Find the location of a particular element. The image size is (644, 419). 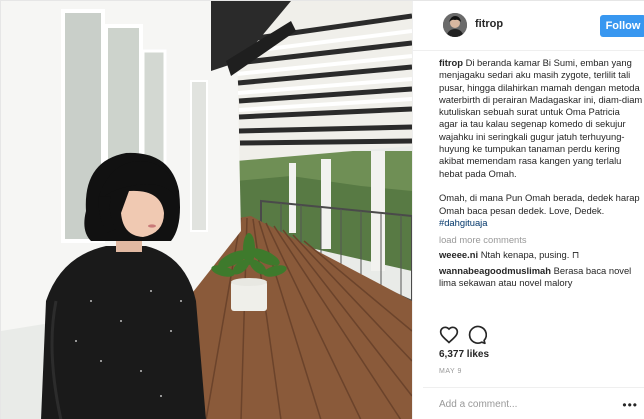

add-comment-input is located at coordinates (524, 404).